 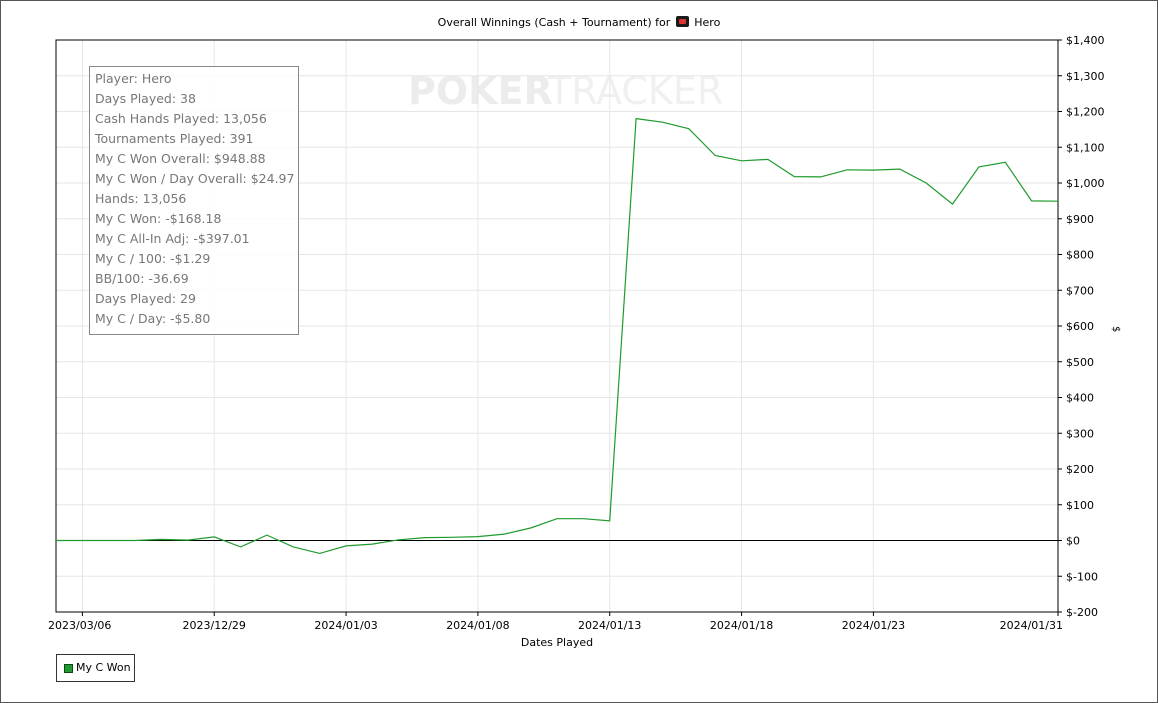 What do you see at coordinates (68, 668) in the screenshot?
I see `legend-swatch` at bounding box center [68, 668].